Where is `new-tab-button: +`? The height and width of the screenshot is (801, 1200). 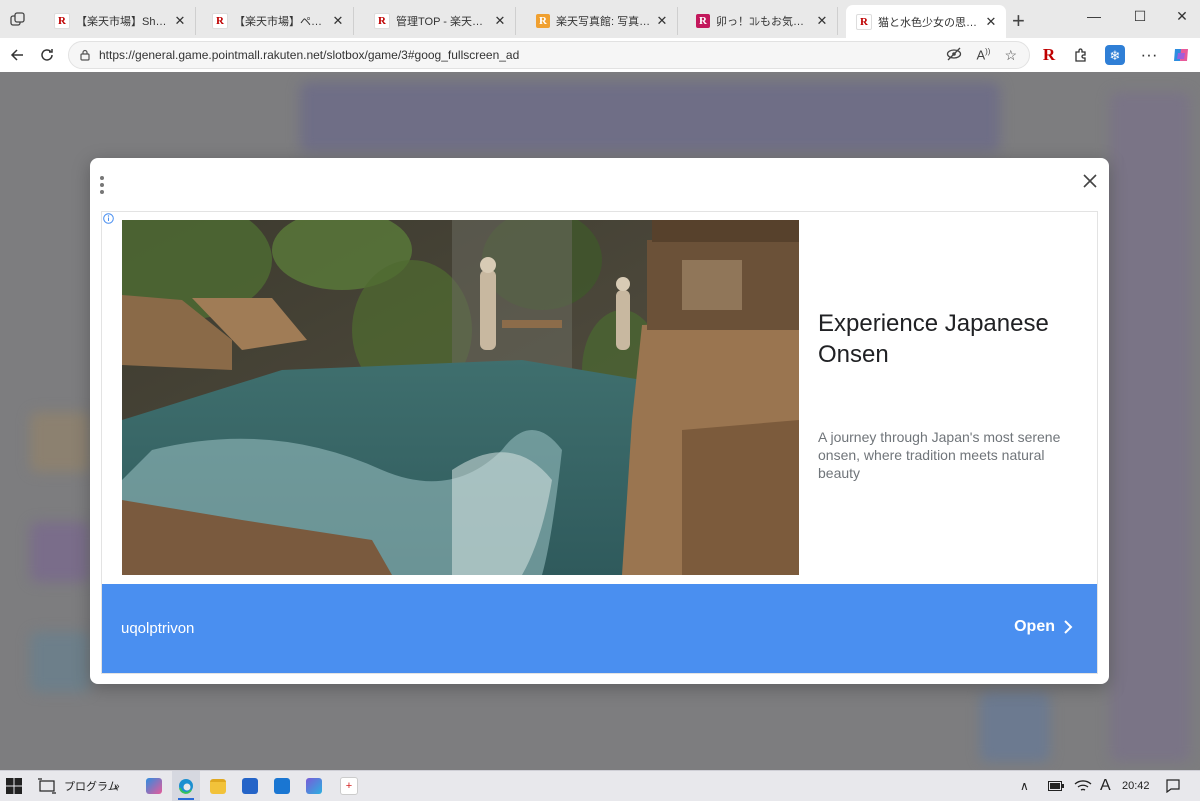
new-tab-button: + is located at coordinates (1018, 21).